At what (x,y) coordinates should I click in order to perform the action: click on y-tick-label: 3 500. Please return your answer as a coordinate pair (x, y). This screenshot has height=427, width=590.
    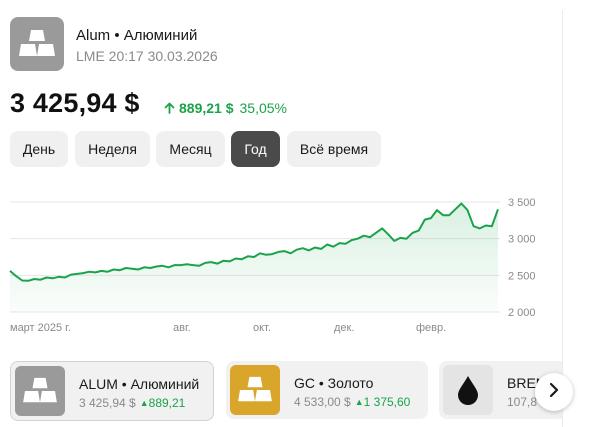
    Looking at the image, I should click on (522, 203).